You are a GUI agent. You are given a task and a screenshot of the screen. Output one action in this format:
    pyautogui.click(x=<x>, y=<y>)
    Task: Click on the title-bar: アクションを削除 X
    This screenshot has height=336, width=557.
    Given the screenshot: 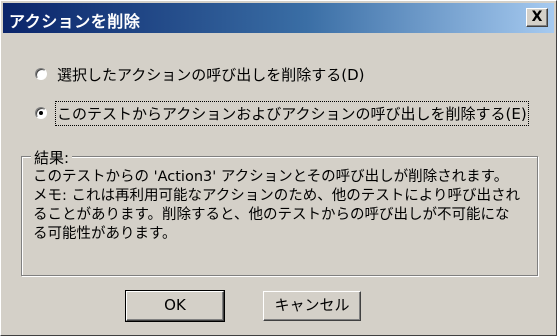 What is the action you would take?
    pyautogui.click(x=278, y=18)
    